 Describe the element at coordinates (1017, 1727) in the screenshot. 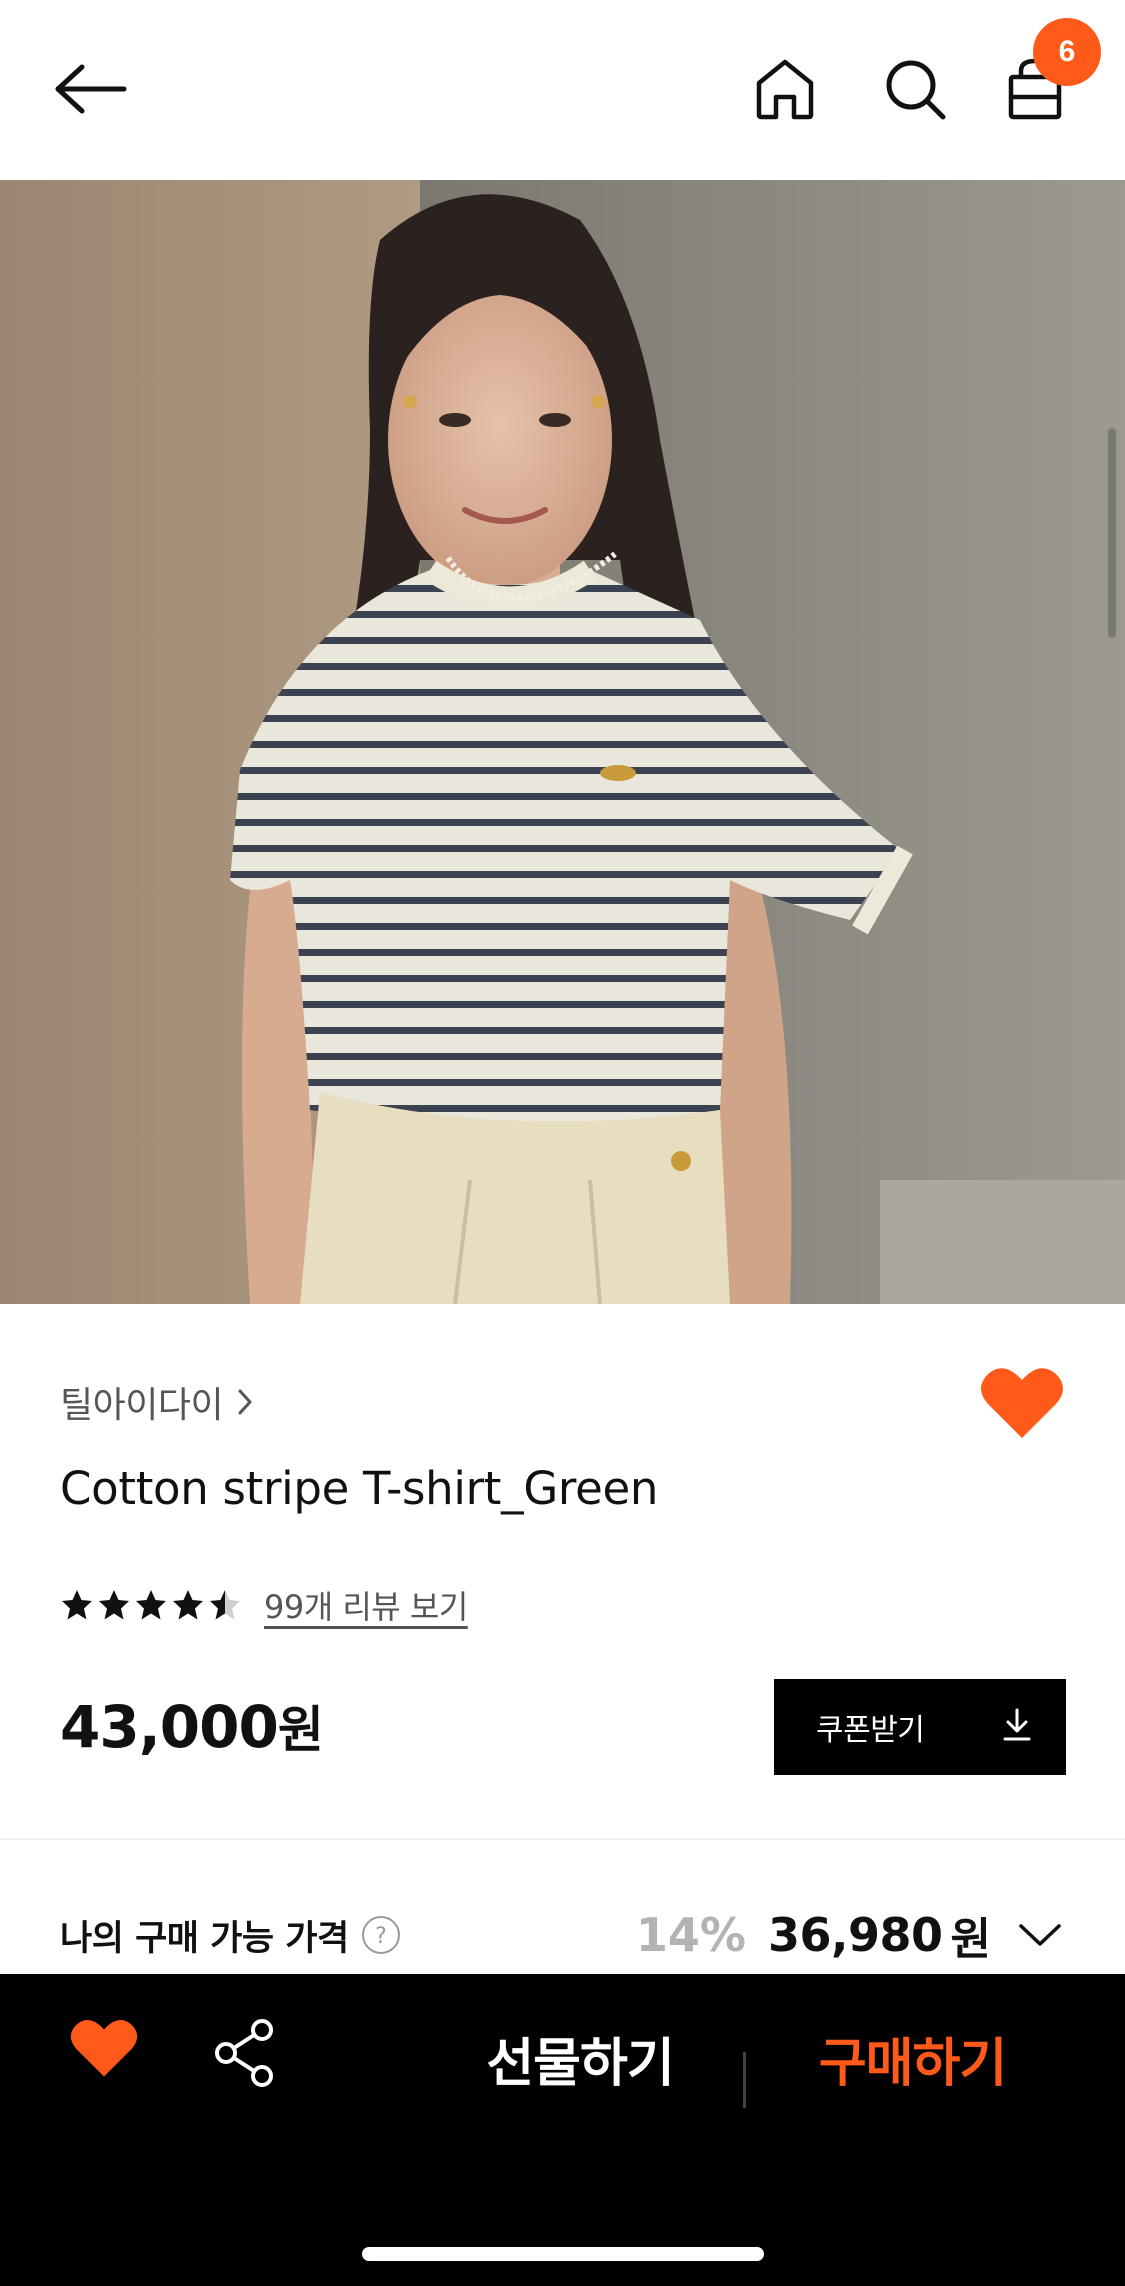

I see `download-icon` at that location.